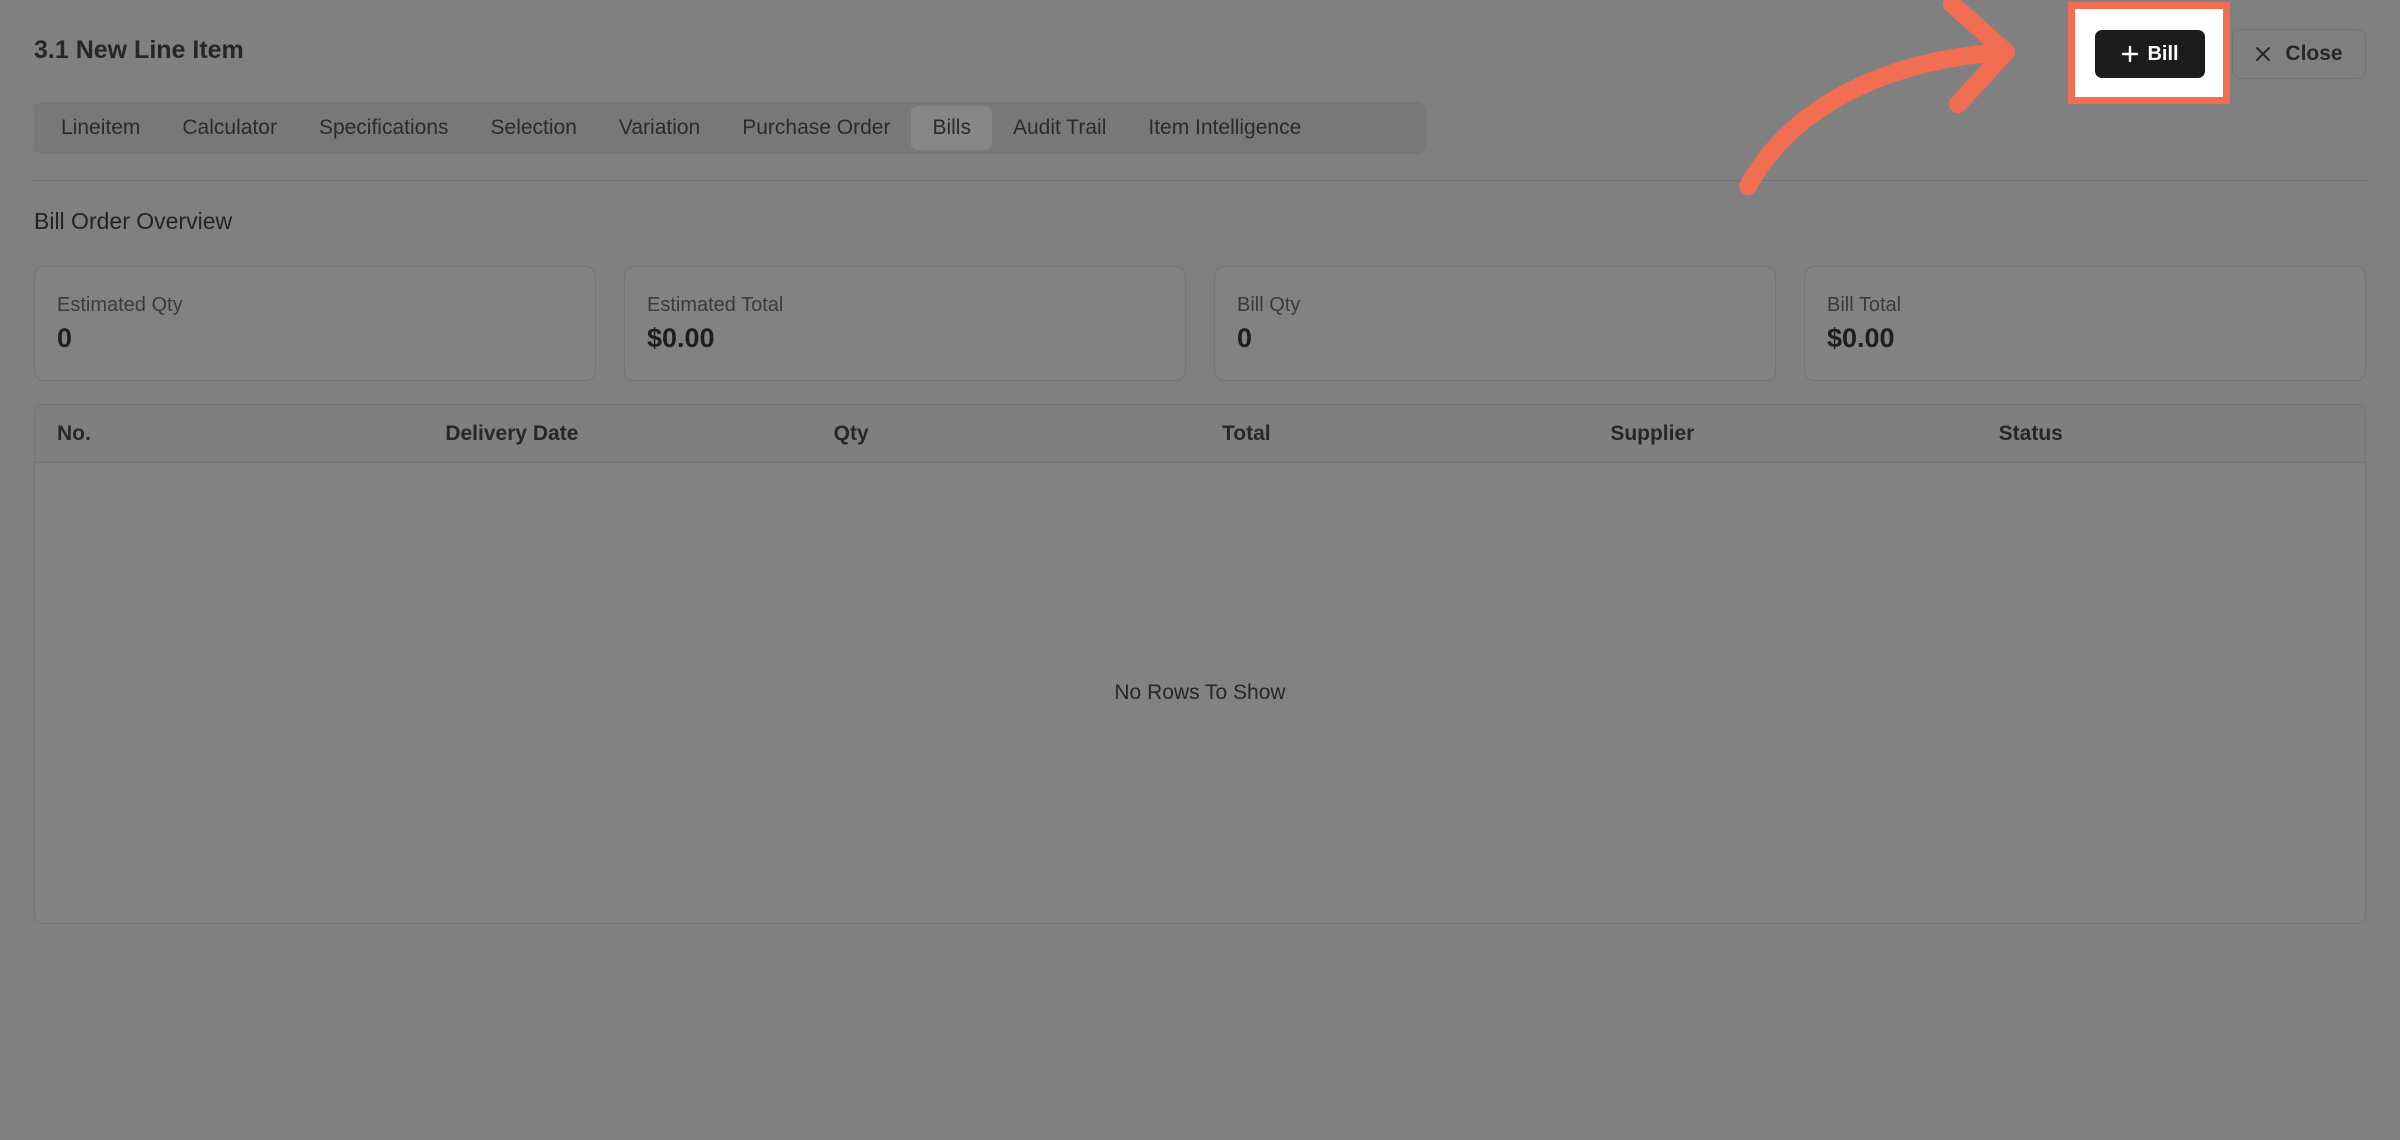 The height and width of the screenshot is (1140, 2400). Describe the element at coordinates (139, 50) in the screenshot. I see `dialog-title: 3.1 New Line Item` at that location.